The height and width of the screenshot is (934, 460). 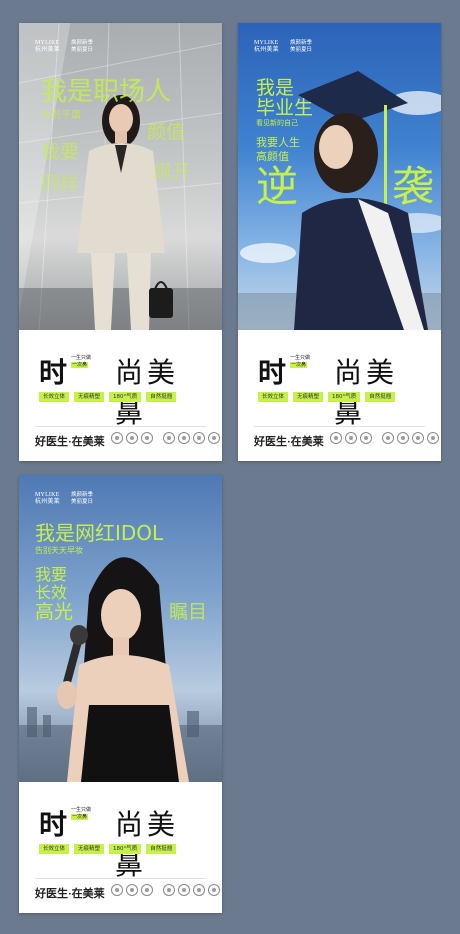 What do you see at coordinates (413, 186) in the screenshot?
I see `headline-big-char-2: 袭` at bounding box center [413, 186].